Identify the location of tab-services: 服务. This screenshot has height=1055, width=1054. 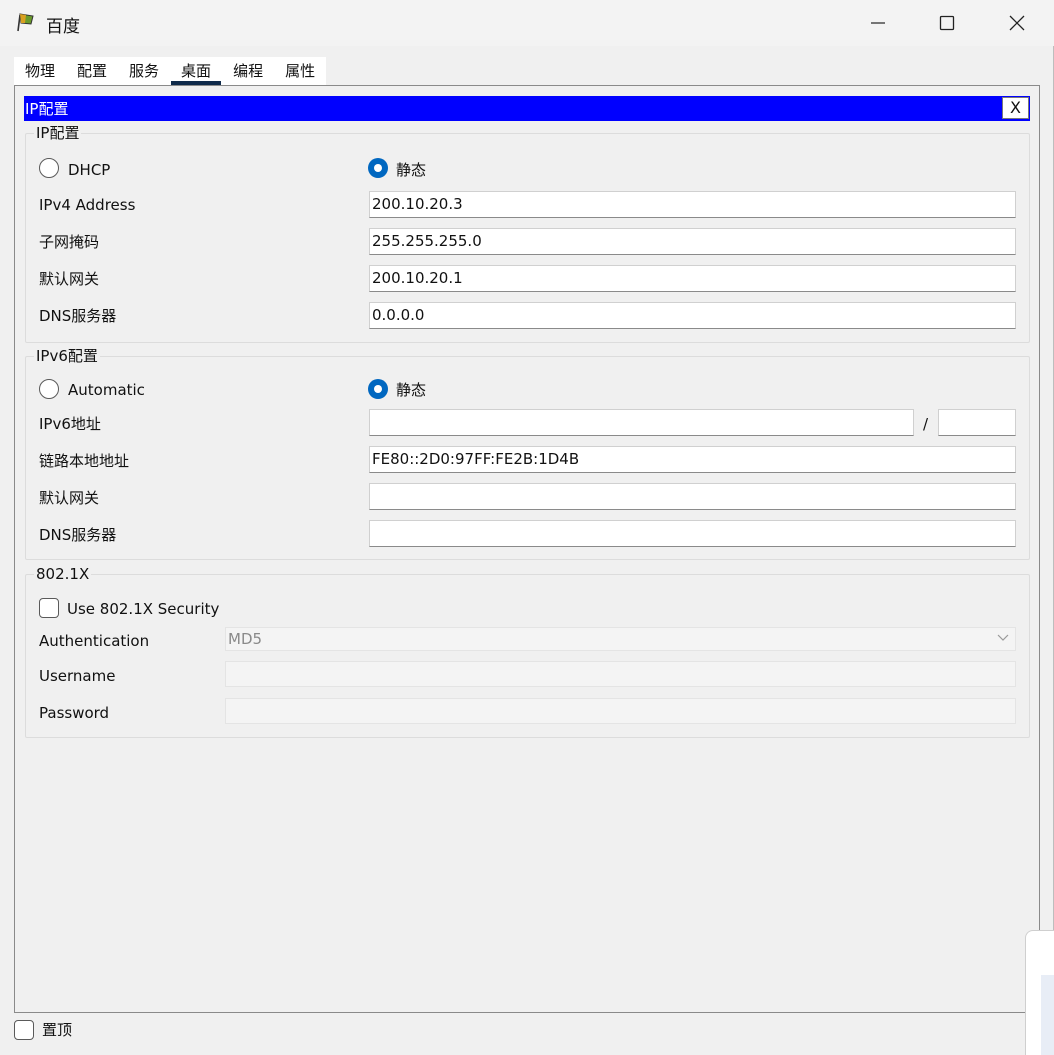
(144, 71).